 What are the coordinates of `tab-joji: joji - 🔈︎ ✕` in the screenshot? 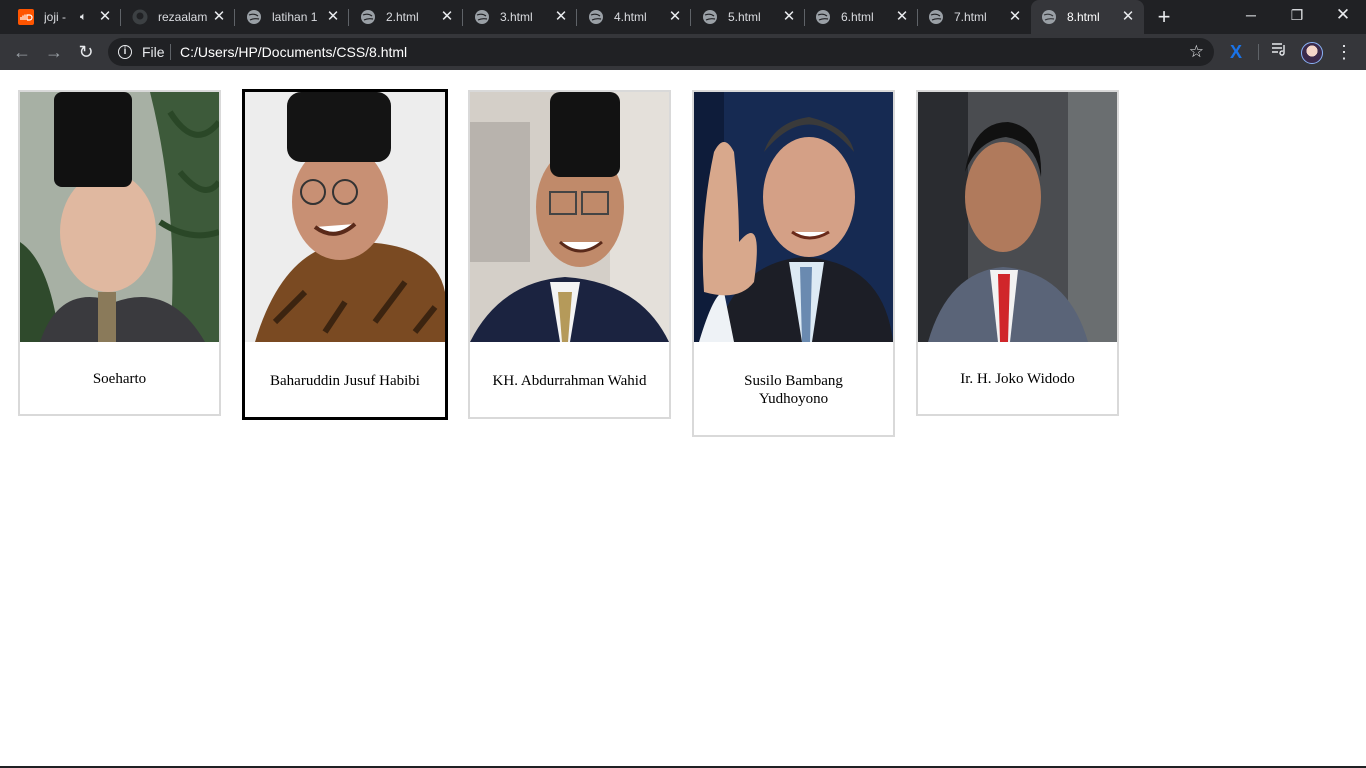 It's located at (64, 17).